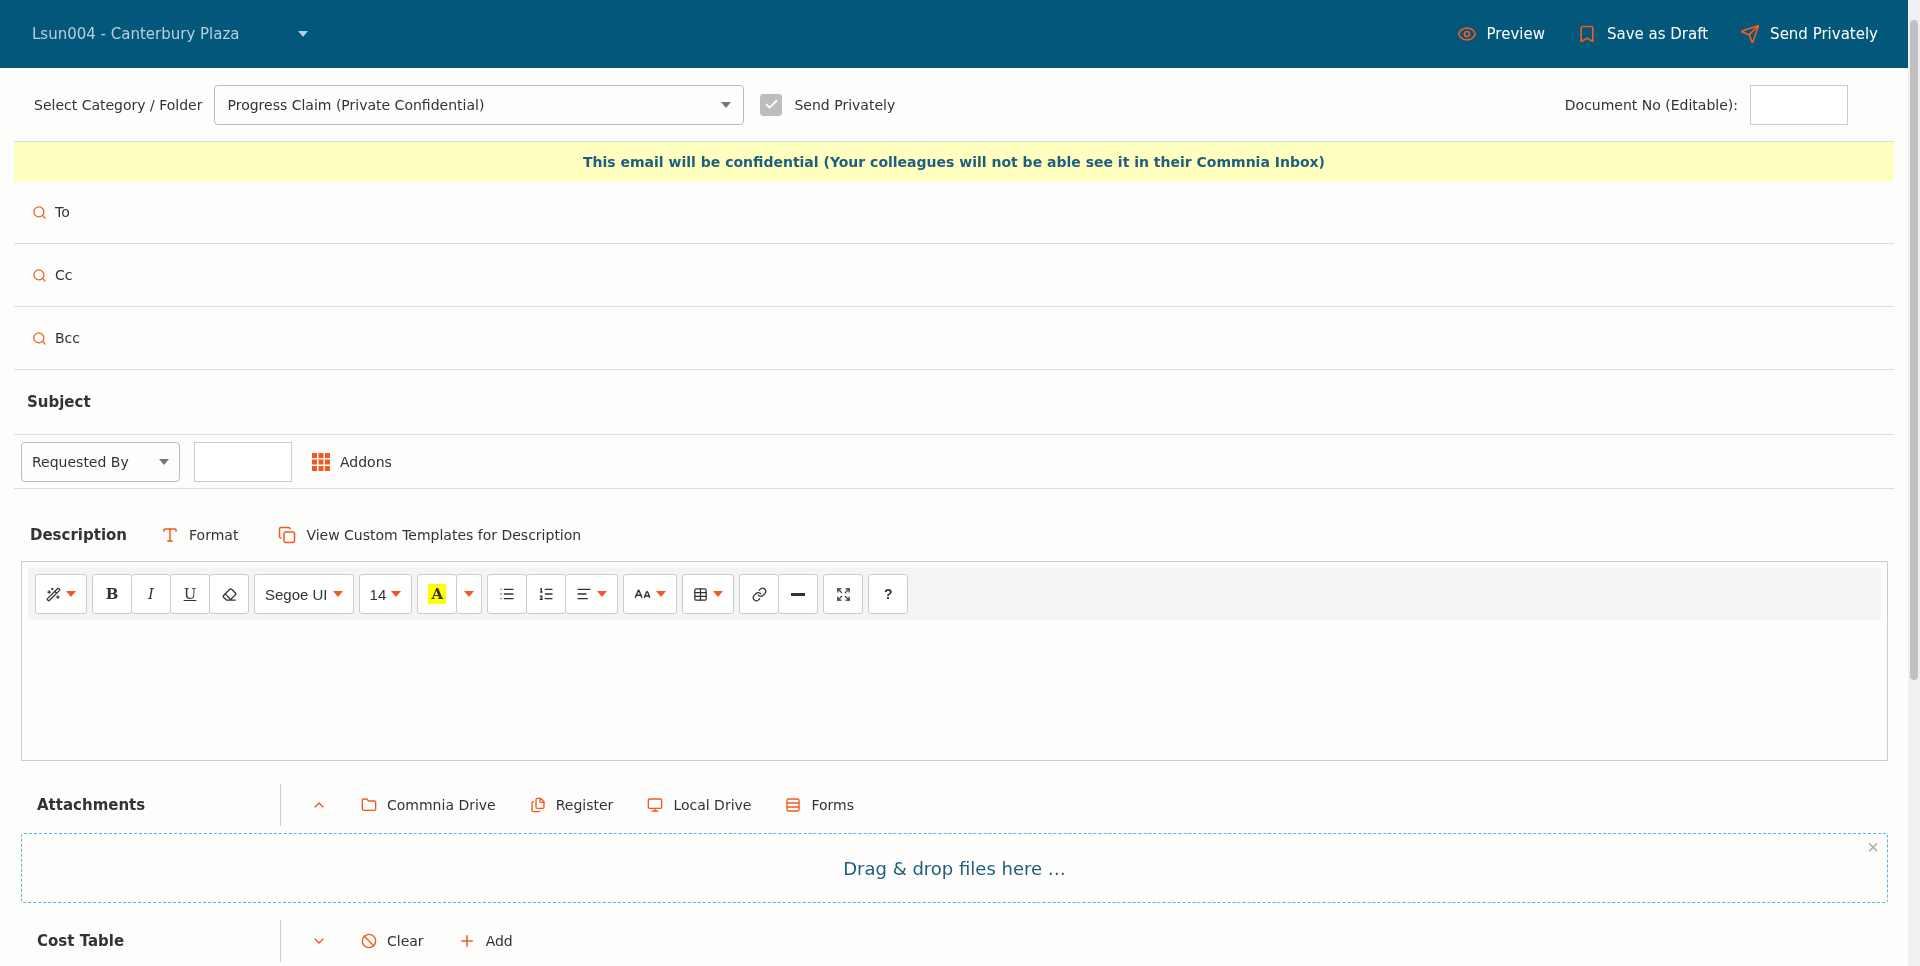 The width and height of the screenshot is (1920, 966). Describe the element at coordinates (1500, 34) in the screenshot. I see `header-action: Preview` at that location.